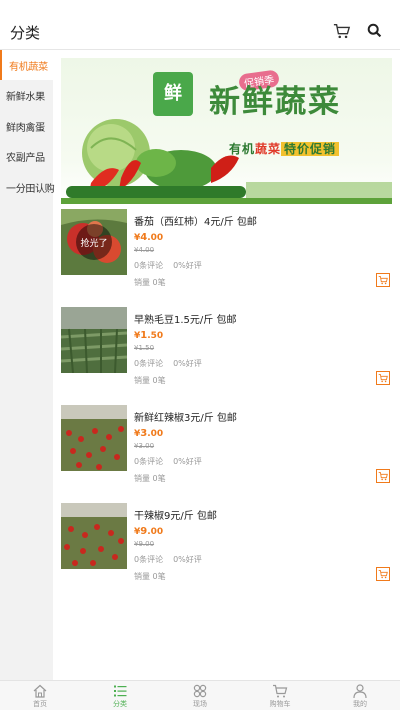 This screenshot has width=400, height=710. What do you see at coordinates (173, 94) in the screenshot?
I see `brand-logo: 鲜` at bounding box center [173, 94].